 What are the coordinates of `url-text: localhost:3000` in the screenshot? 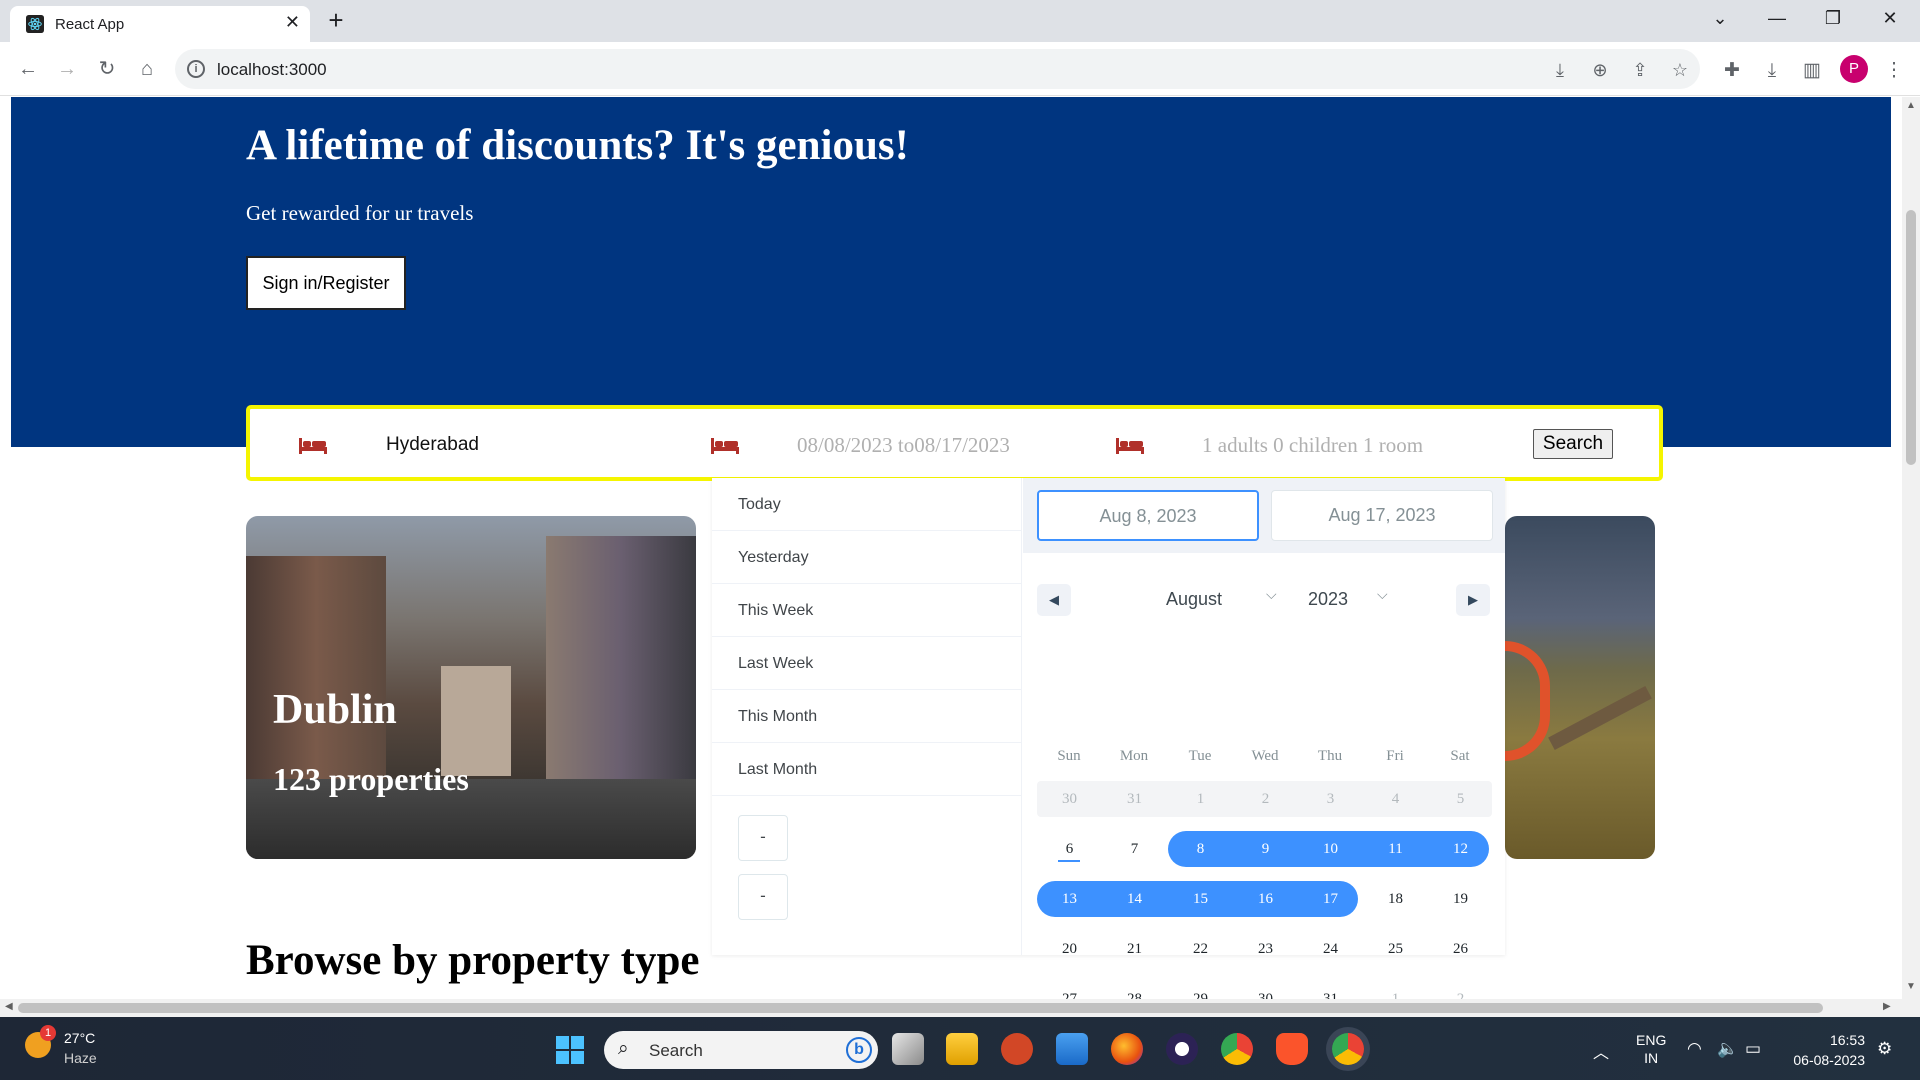 It's located at (272, 70).